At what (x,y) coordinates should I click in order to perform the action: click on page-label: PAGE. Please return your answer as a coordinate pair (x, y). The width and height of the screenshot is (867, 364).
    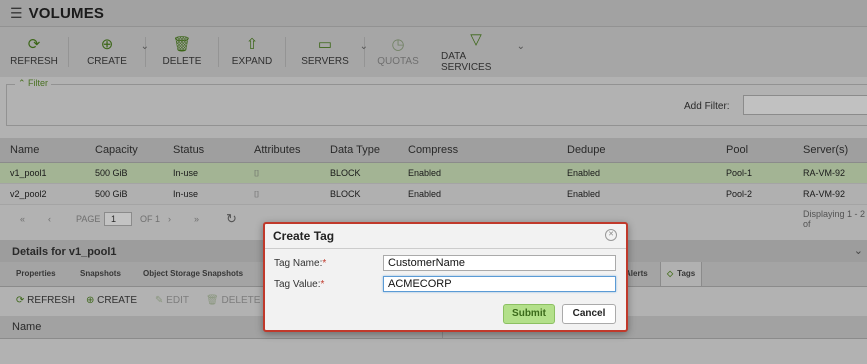
    Looking at the image, I should click on (88, 219).